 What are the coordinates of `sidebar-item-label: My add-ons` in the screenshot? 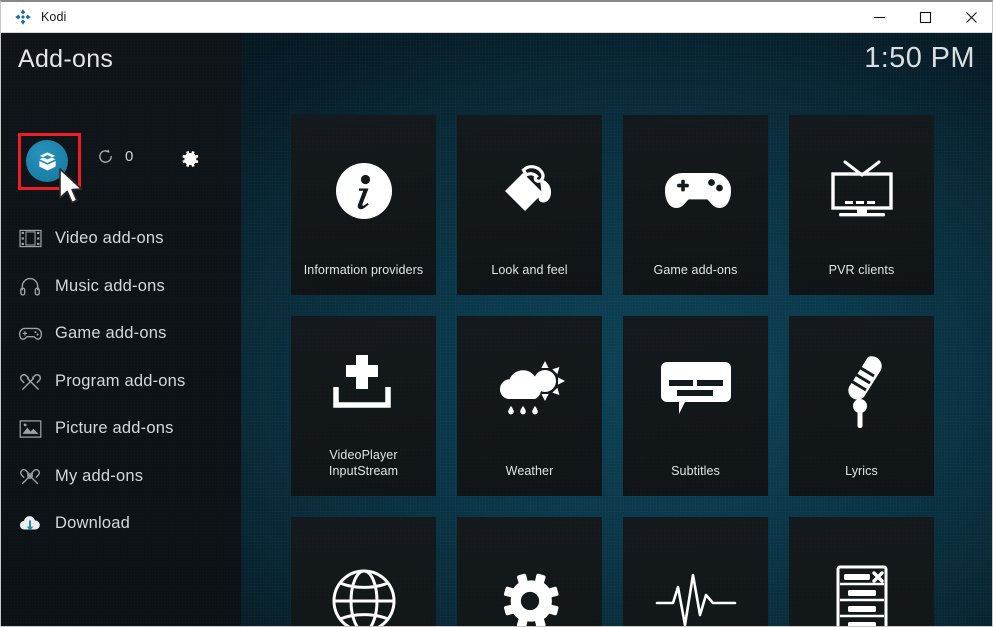 It's located at (99, 475).